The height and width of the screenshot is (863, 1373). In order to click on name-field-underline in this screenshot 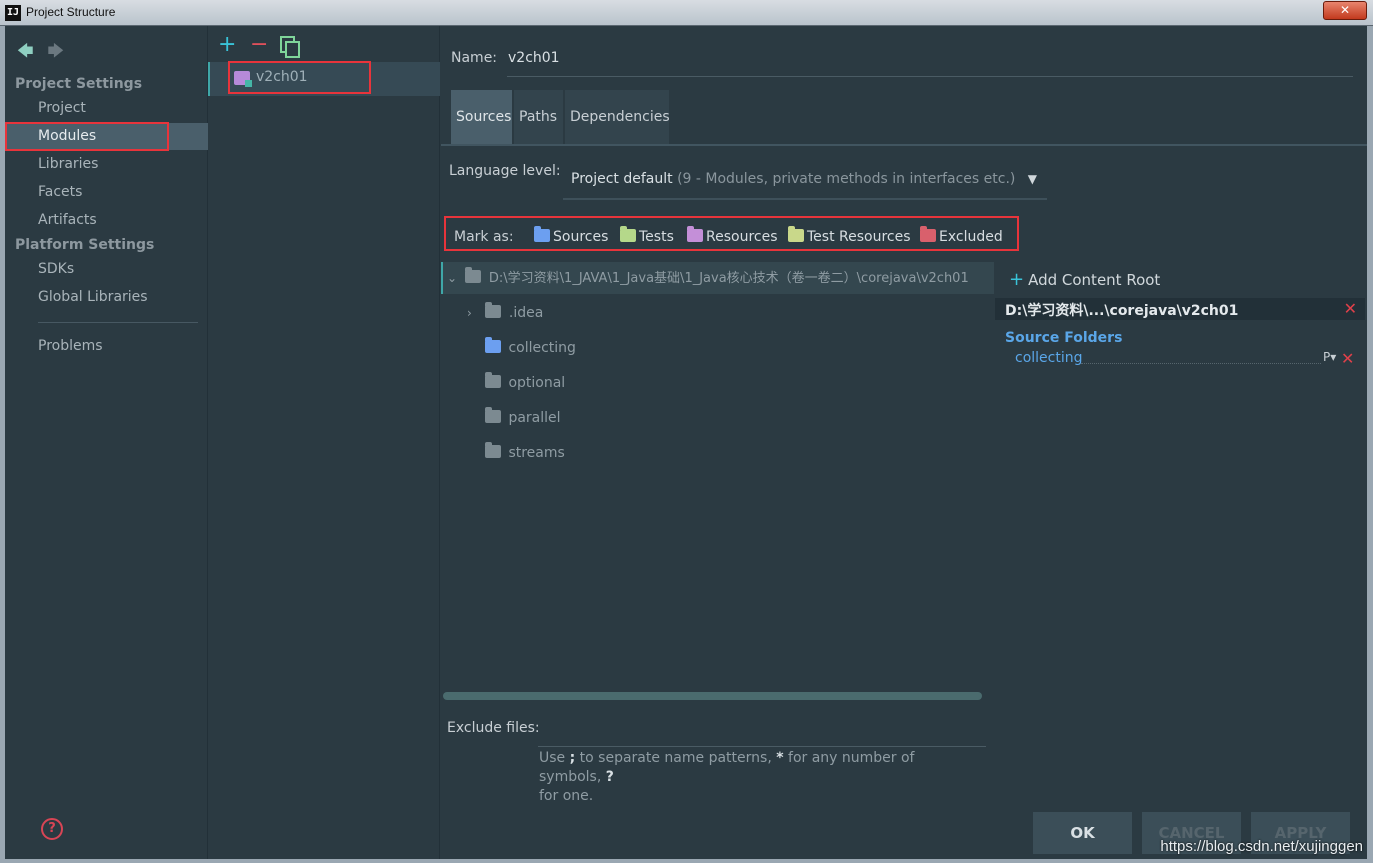, I will do `click(930, 76)`.